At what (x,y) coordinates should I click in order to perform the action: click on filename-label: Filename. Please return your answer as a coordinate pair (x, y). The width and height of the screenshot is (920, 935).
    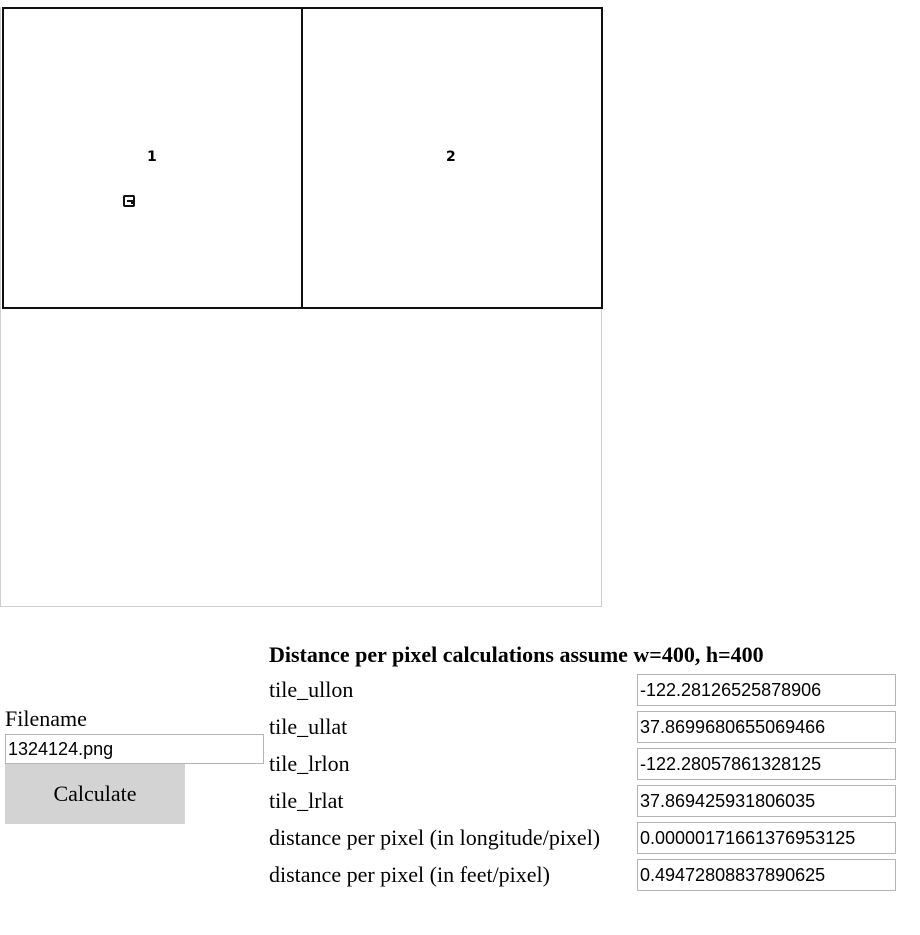
    Looking at the image, I should click on (46, 718).